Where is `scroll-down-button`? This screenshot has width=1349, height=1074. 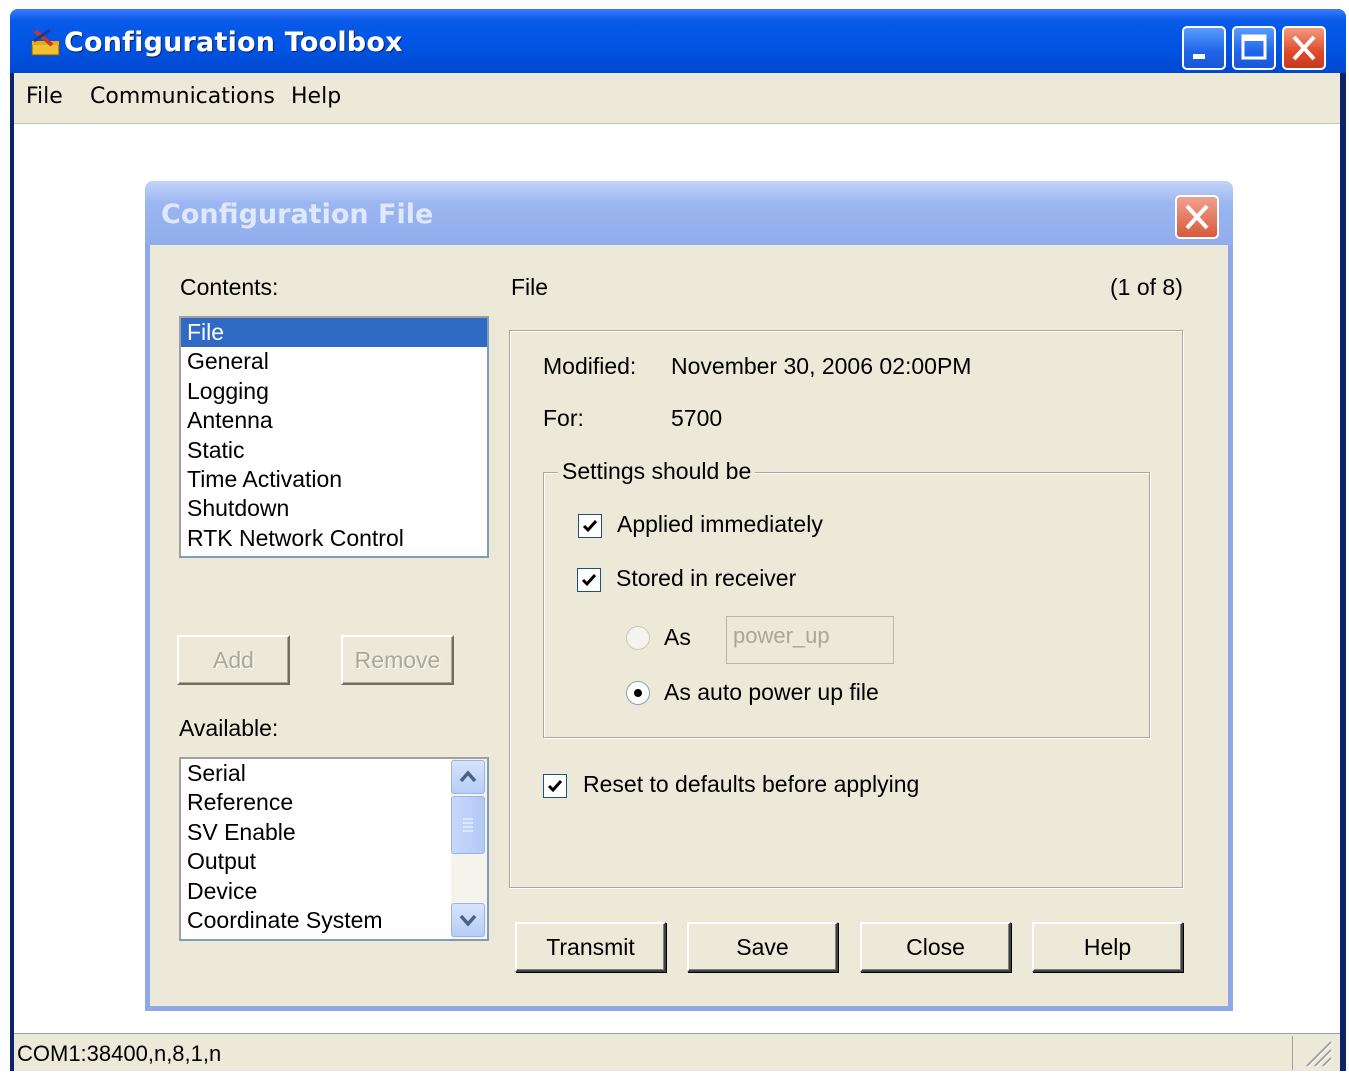 scroll-down-button is located at coordinates (468, 920).